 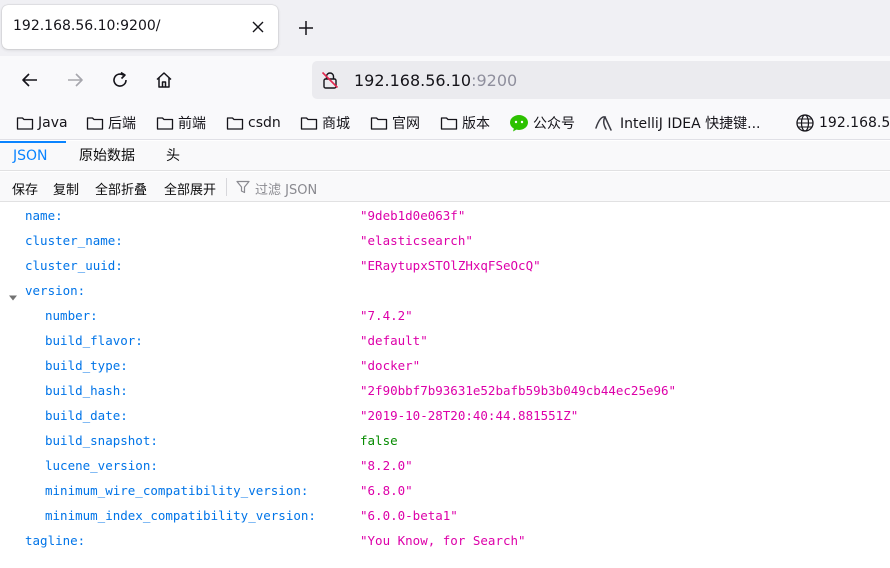 What do you see at coordinates (386, 315) in the screenshot?
I see `json-value: "7.4.2"` at bounding box center [386, 315].